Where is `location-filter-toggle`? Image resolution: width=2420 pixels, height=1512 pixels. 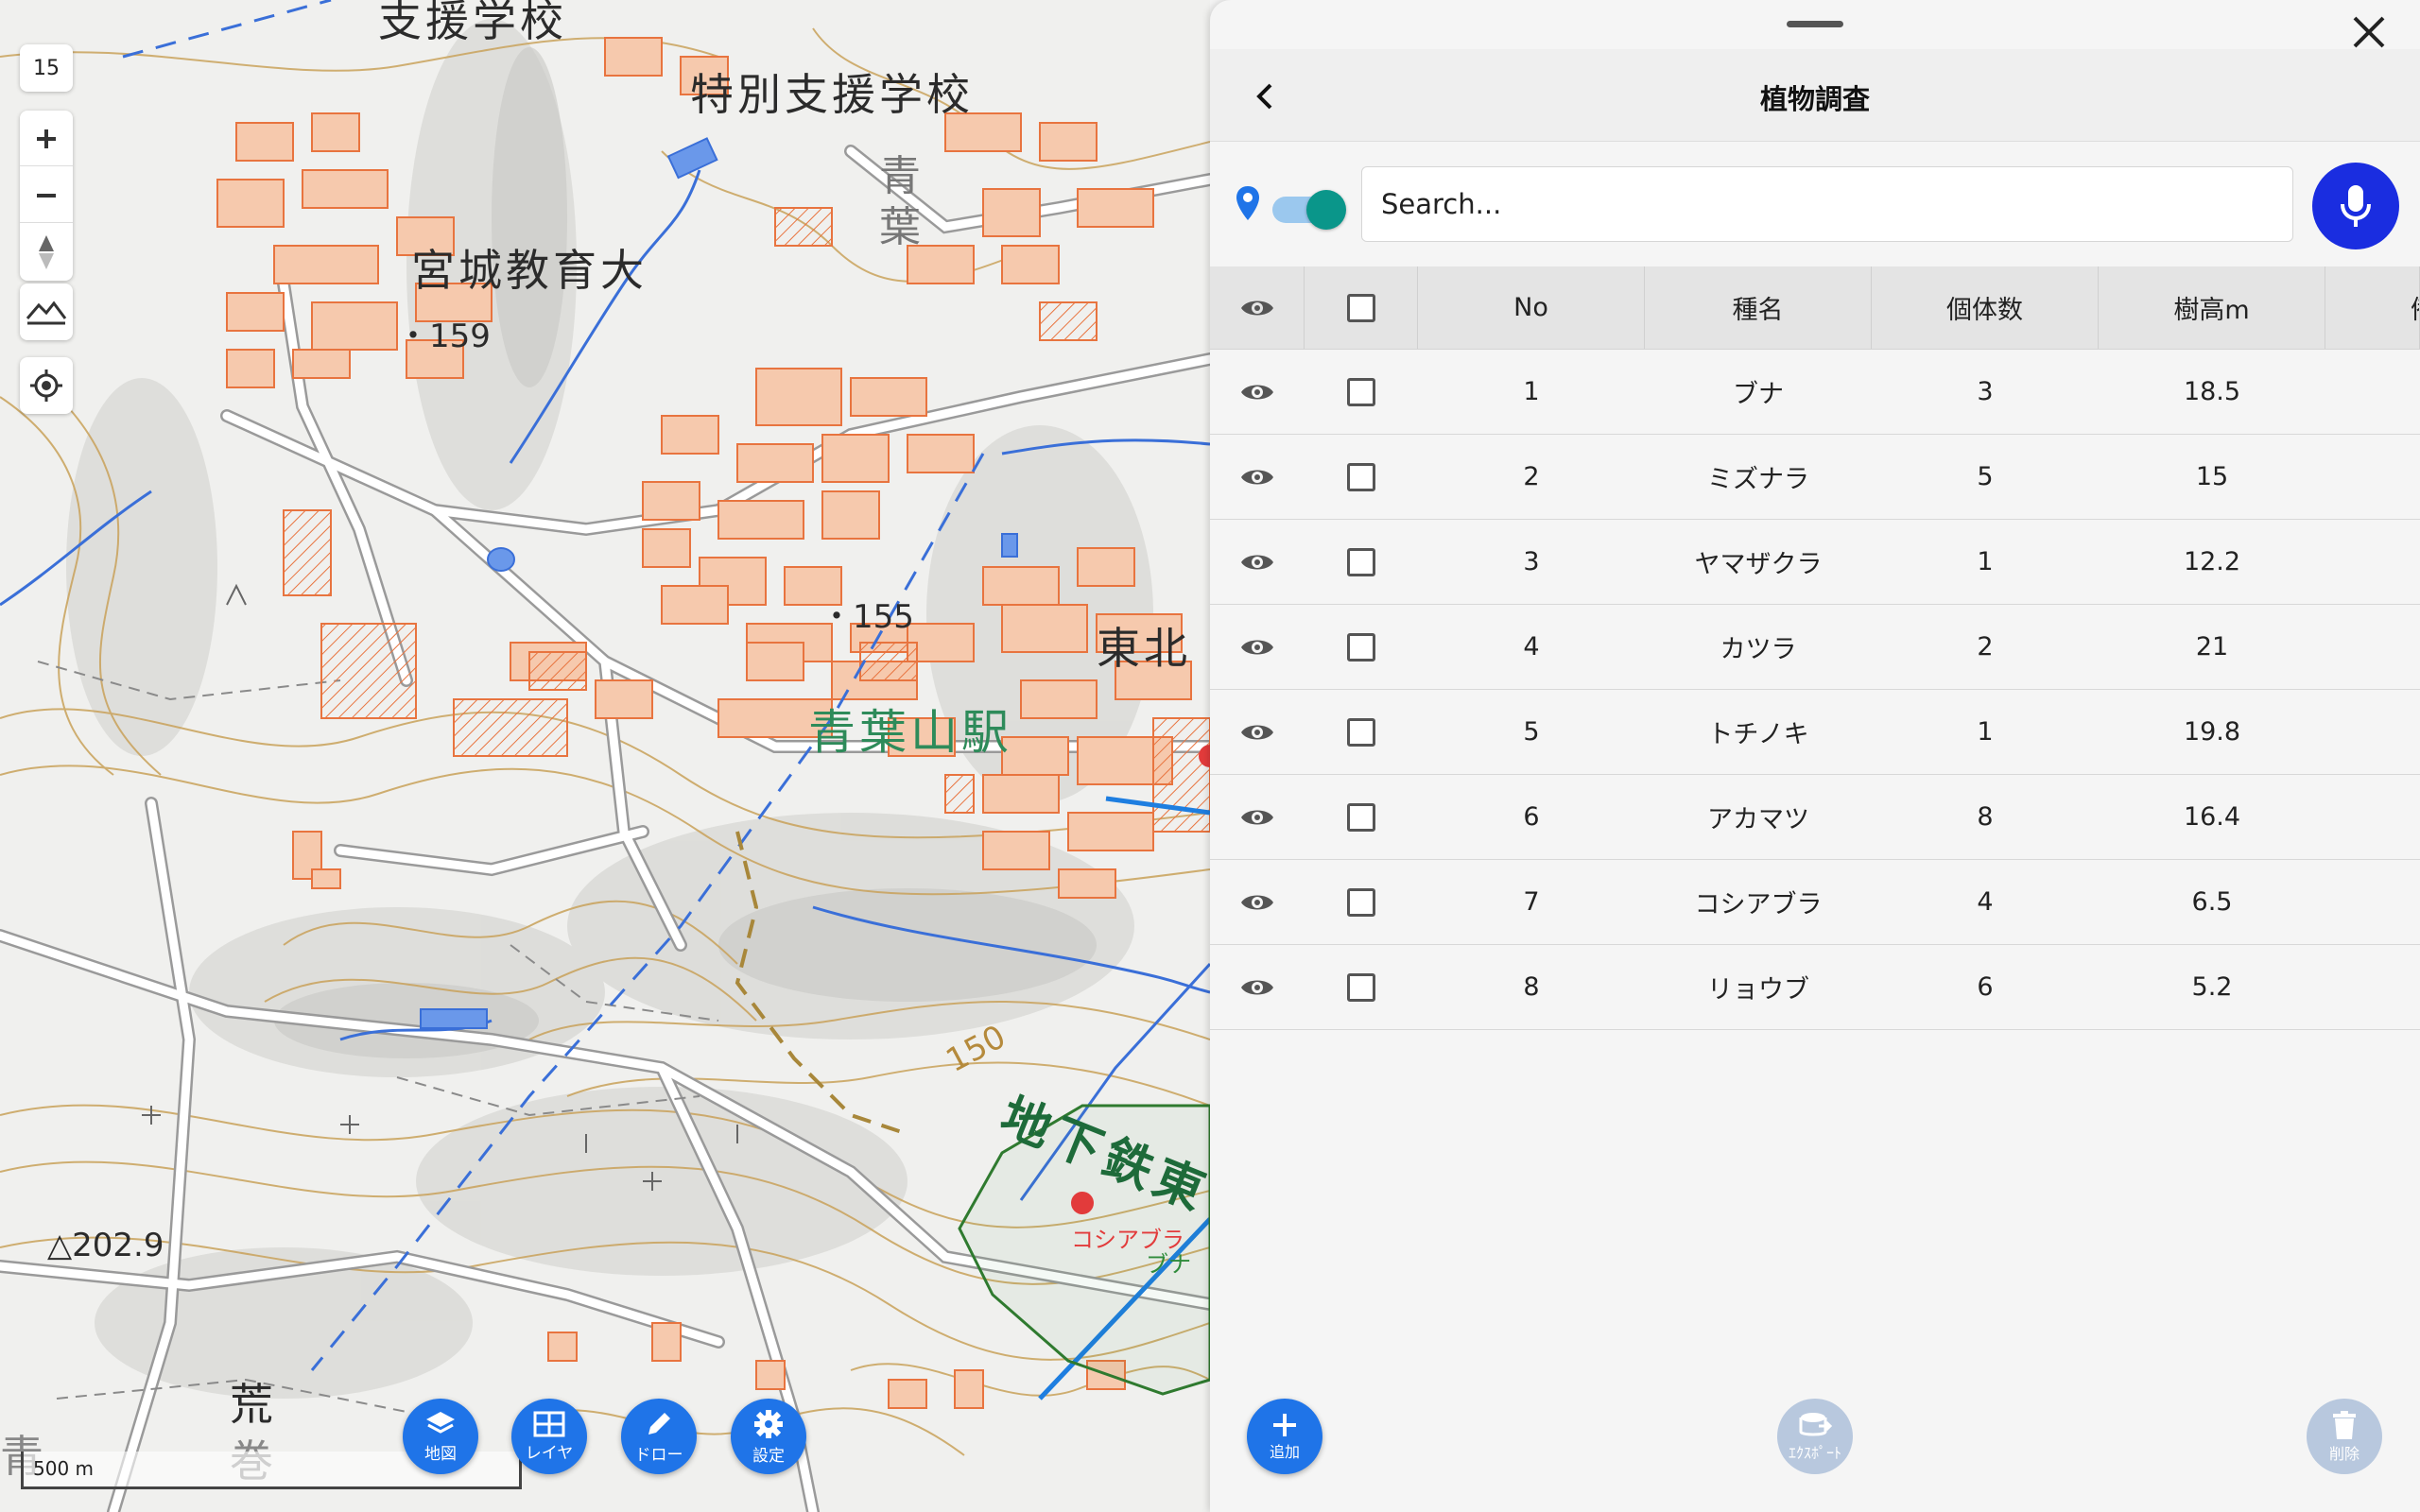 location-filter-toggle is located at coordinates (1309, 210).